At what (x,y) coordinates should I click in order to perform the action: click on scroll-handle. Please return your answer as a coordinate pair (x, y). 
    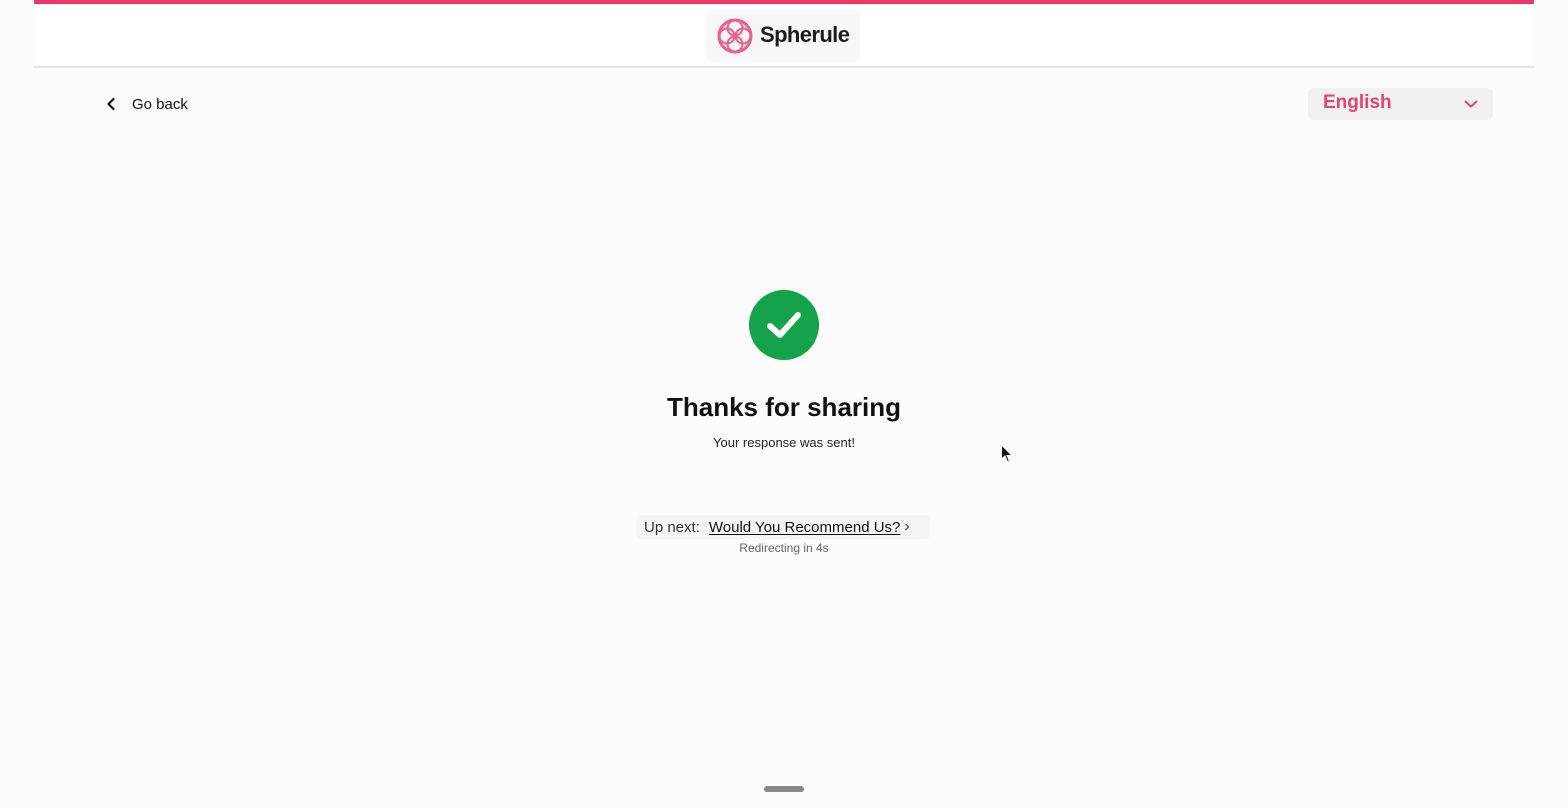
    Looking at the image, I should click on (784, 789).